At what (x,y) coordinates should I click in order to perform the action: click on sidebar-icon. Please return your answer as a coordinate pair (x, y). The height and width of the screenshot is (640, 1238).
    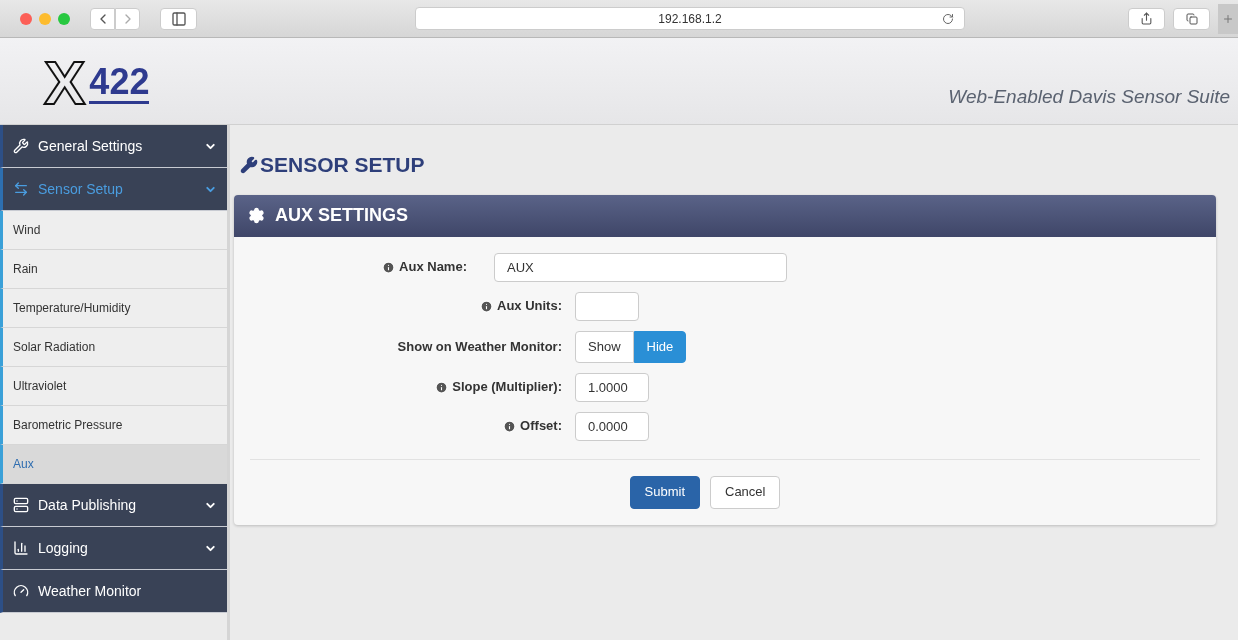
    Looking at the image, I should click on (178, 18).